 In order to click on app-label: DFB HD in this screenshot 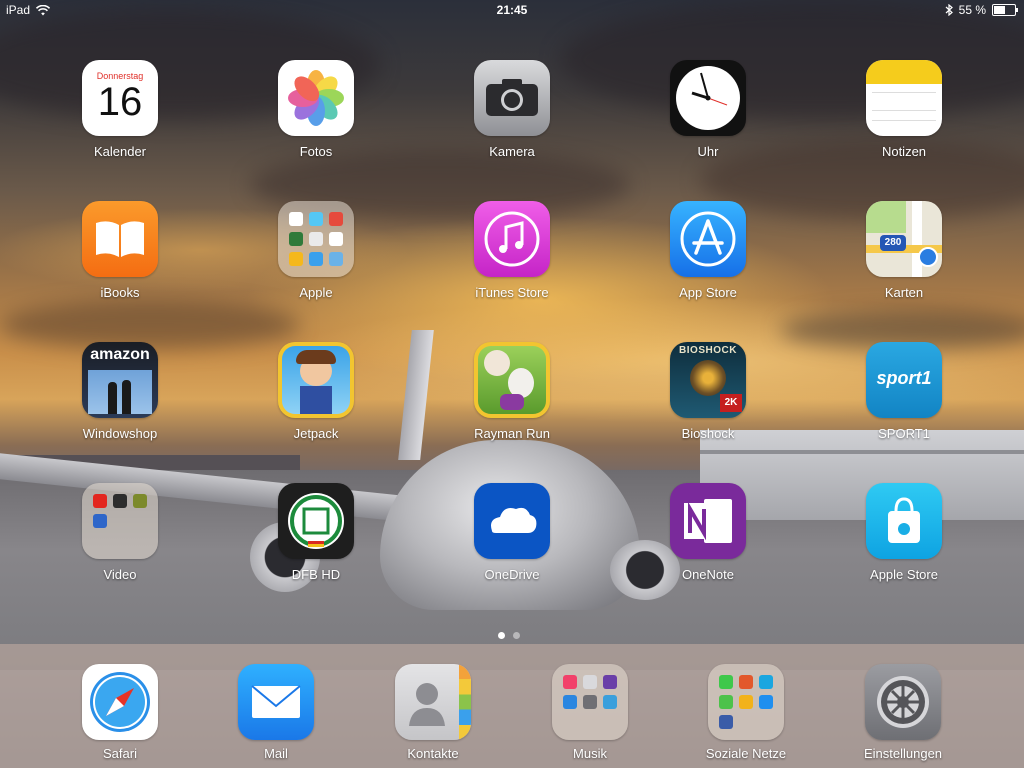, I will do `click(316, 574)`.